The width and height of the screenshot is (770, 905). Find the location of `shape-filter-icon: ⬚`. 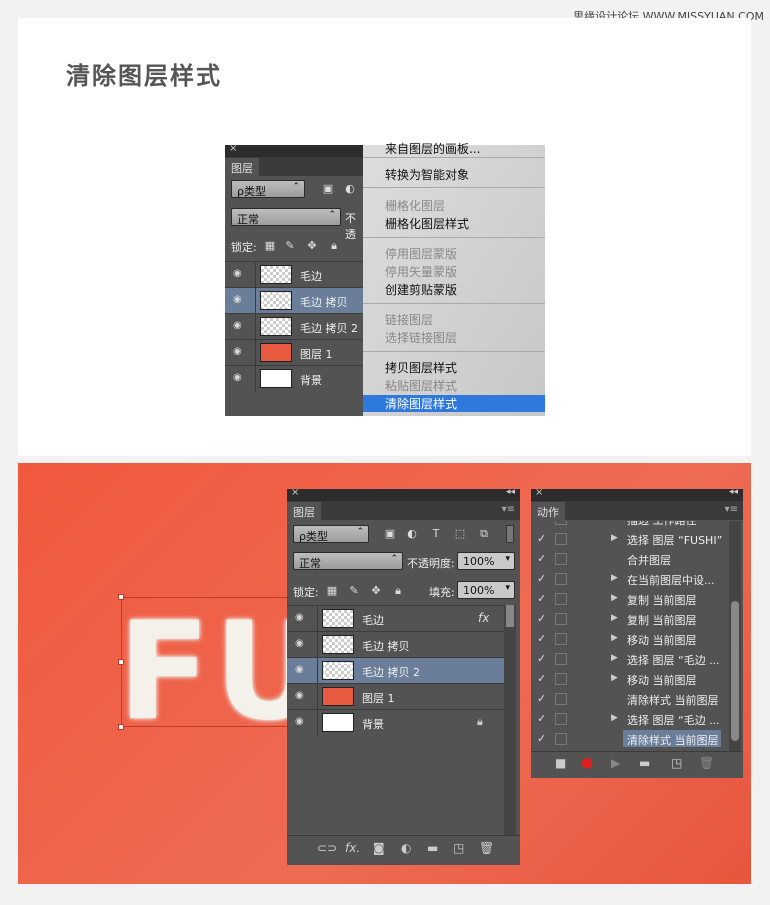

shape-filter-icon: ⬚ is located at coordinates (460, 534).